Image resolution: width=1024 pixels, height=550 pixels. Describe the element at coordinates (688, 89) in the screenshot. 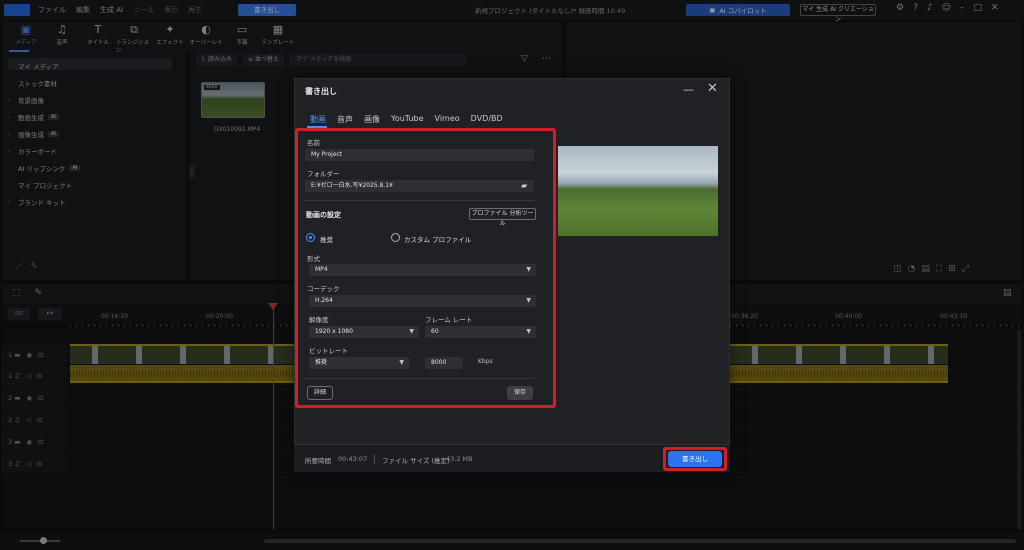

I see `minimize-icon: —` at that location.